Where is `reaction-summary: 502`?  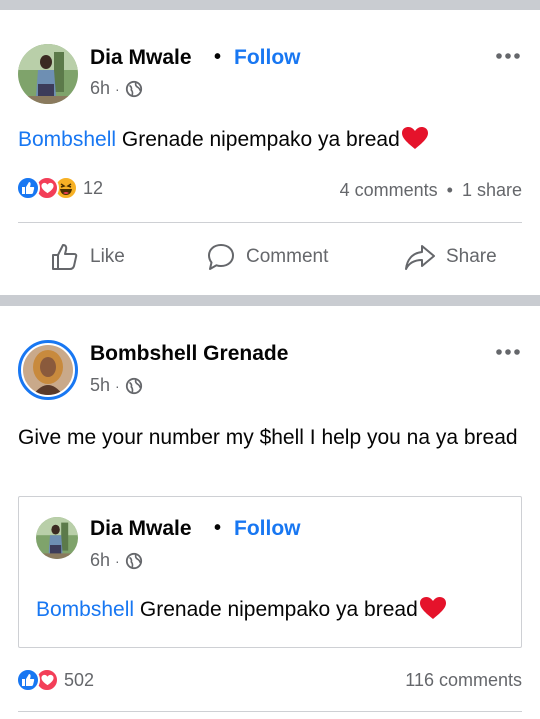
reaction-summary: 502 is located at coordinates (55, 680).